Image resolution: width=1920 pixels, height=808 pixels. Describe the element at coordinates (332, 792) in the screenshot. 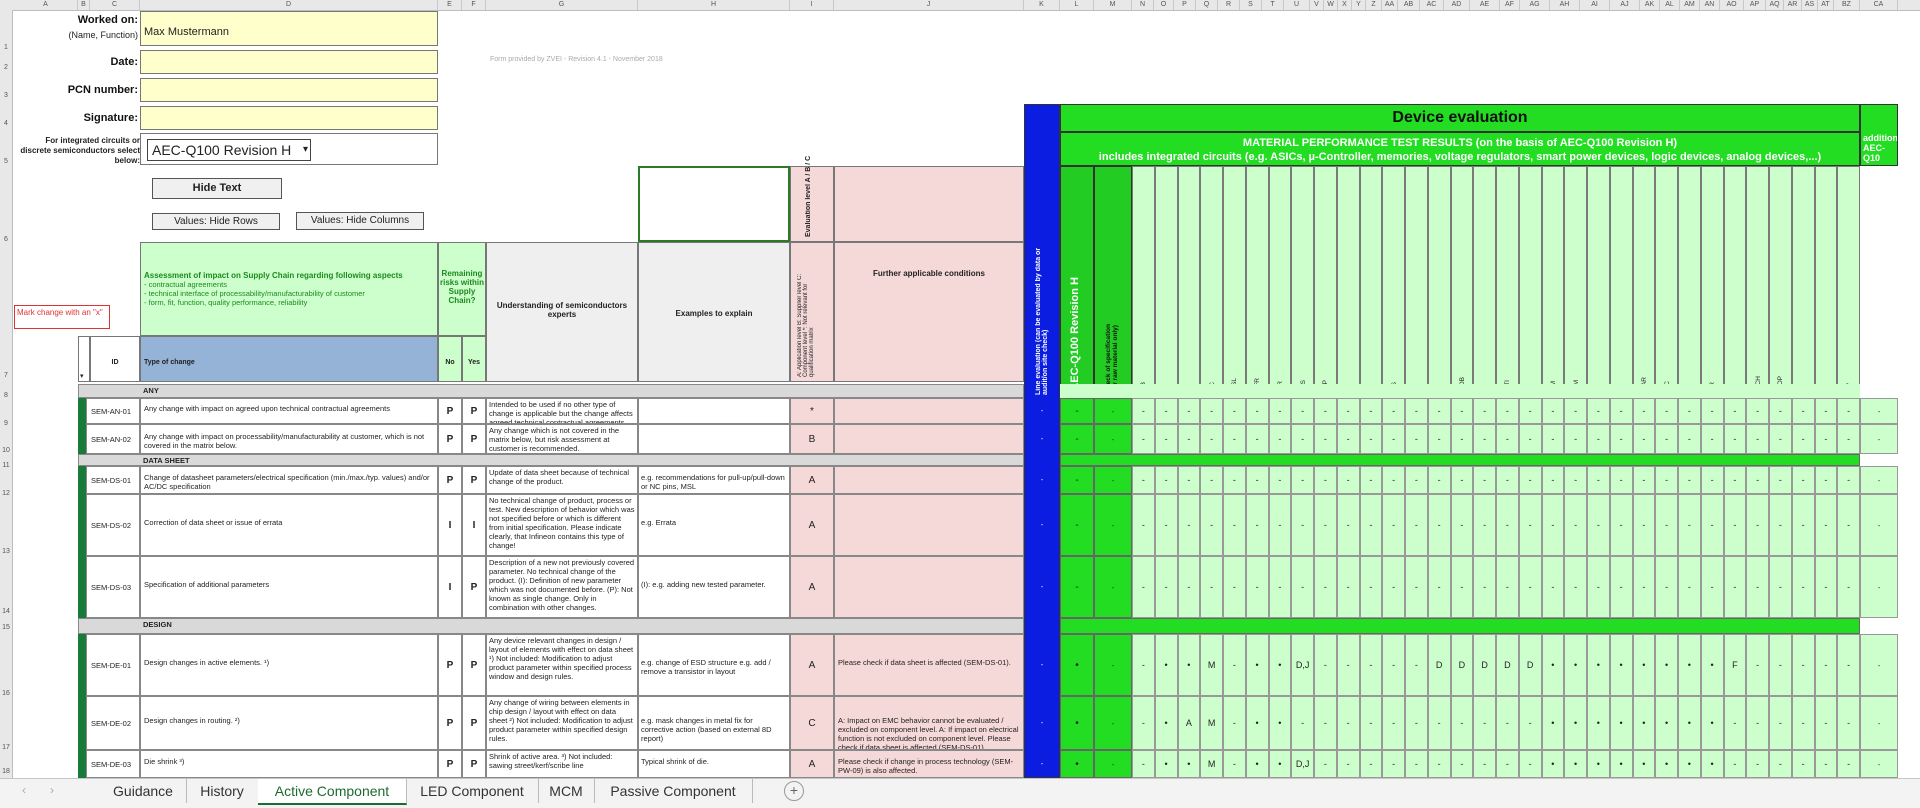

I see `tab-active-component: Active Component` at that location.